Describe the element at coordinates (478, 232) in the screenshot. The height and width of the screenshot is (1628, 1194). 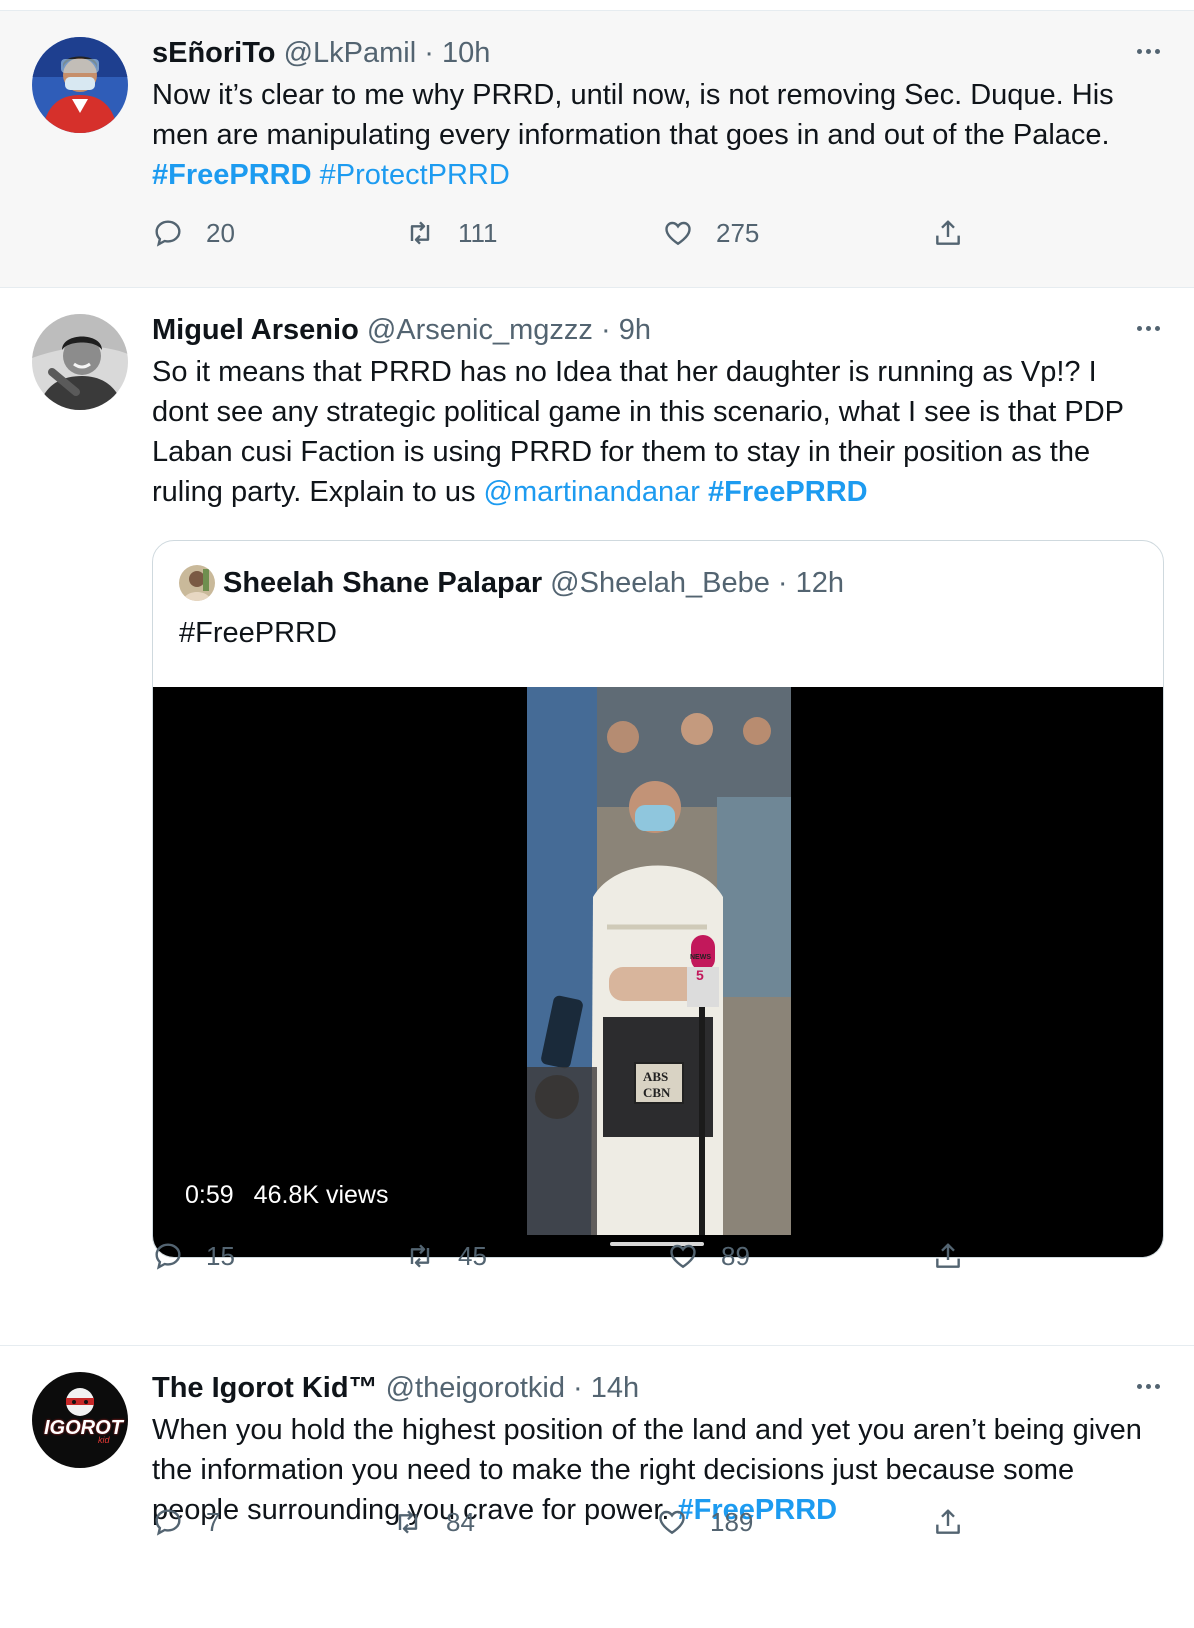
I see `retweet-count: 111` at that location.